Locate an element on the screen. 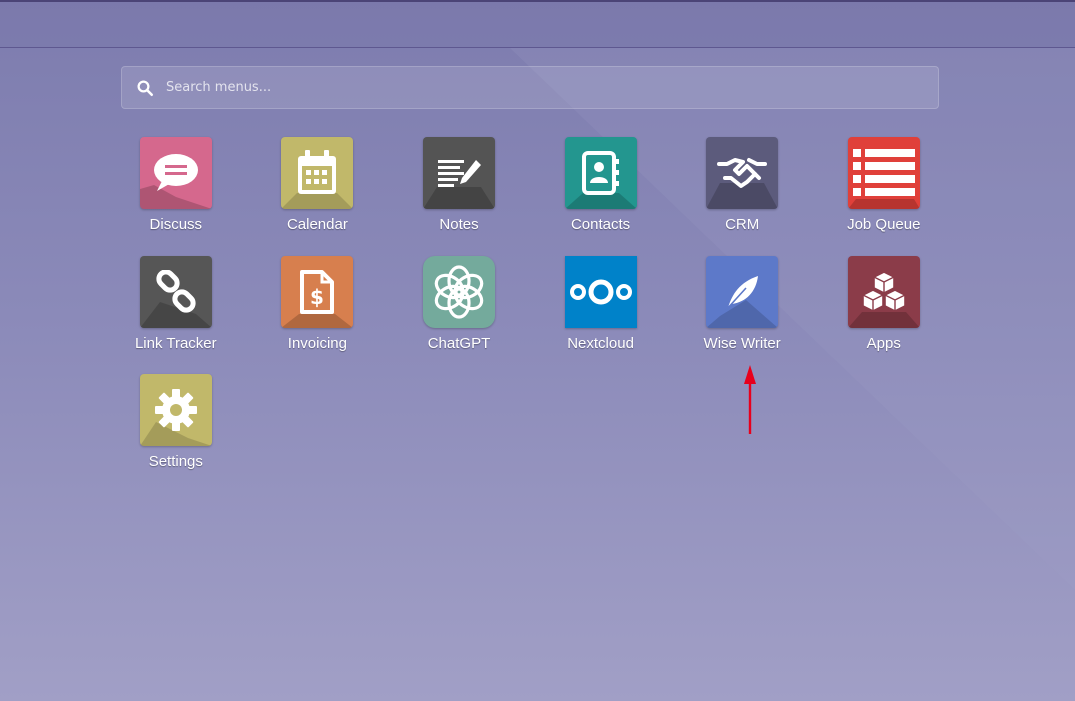 The height and width of the screenshot is (701, 1075). search-input is located at coordinates (552, 87).